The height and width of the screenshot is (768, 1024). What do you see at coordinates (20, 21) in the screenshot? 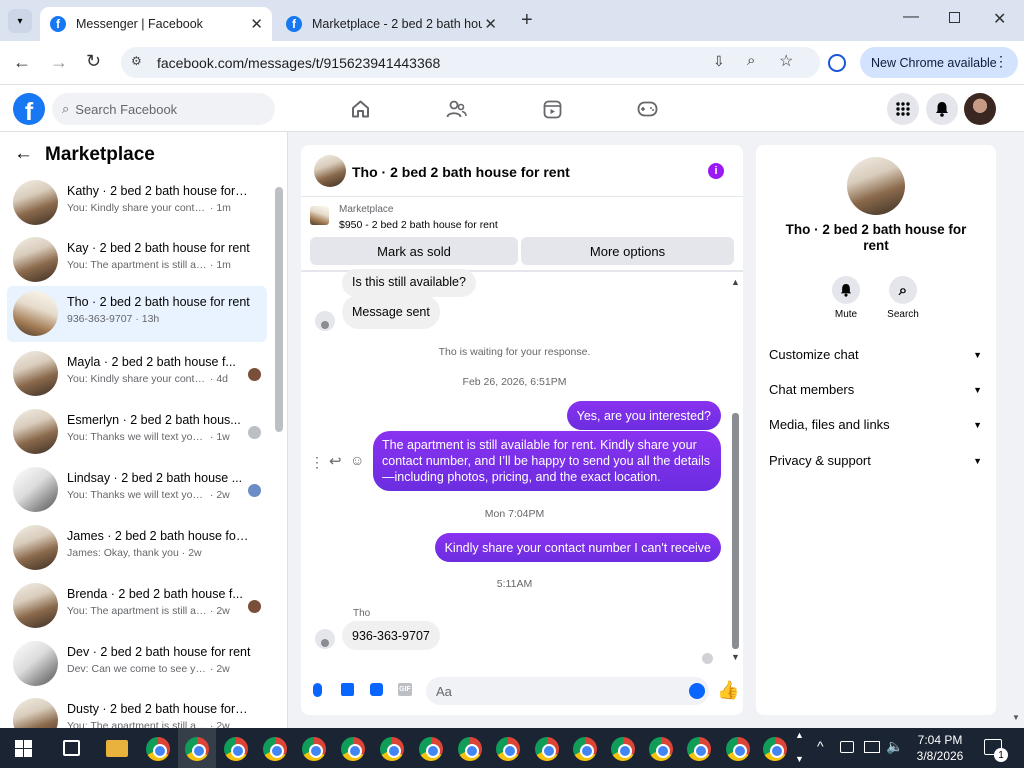
I see `tab-search-button: ▾` at bounding box center [20, 21].